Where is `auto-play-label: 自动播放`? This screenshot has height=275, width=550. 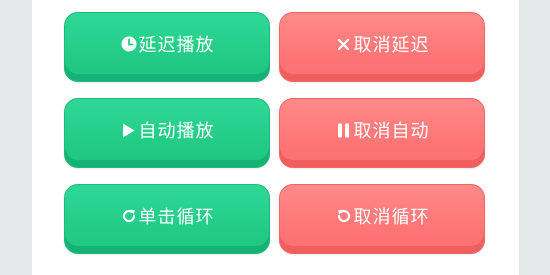 auto-play-label: 自动播放 is located at coordinates (176, 131).